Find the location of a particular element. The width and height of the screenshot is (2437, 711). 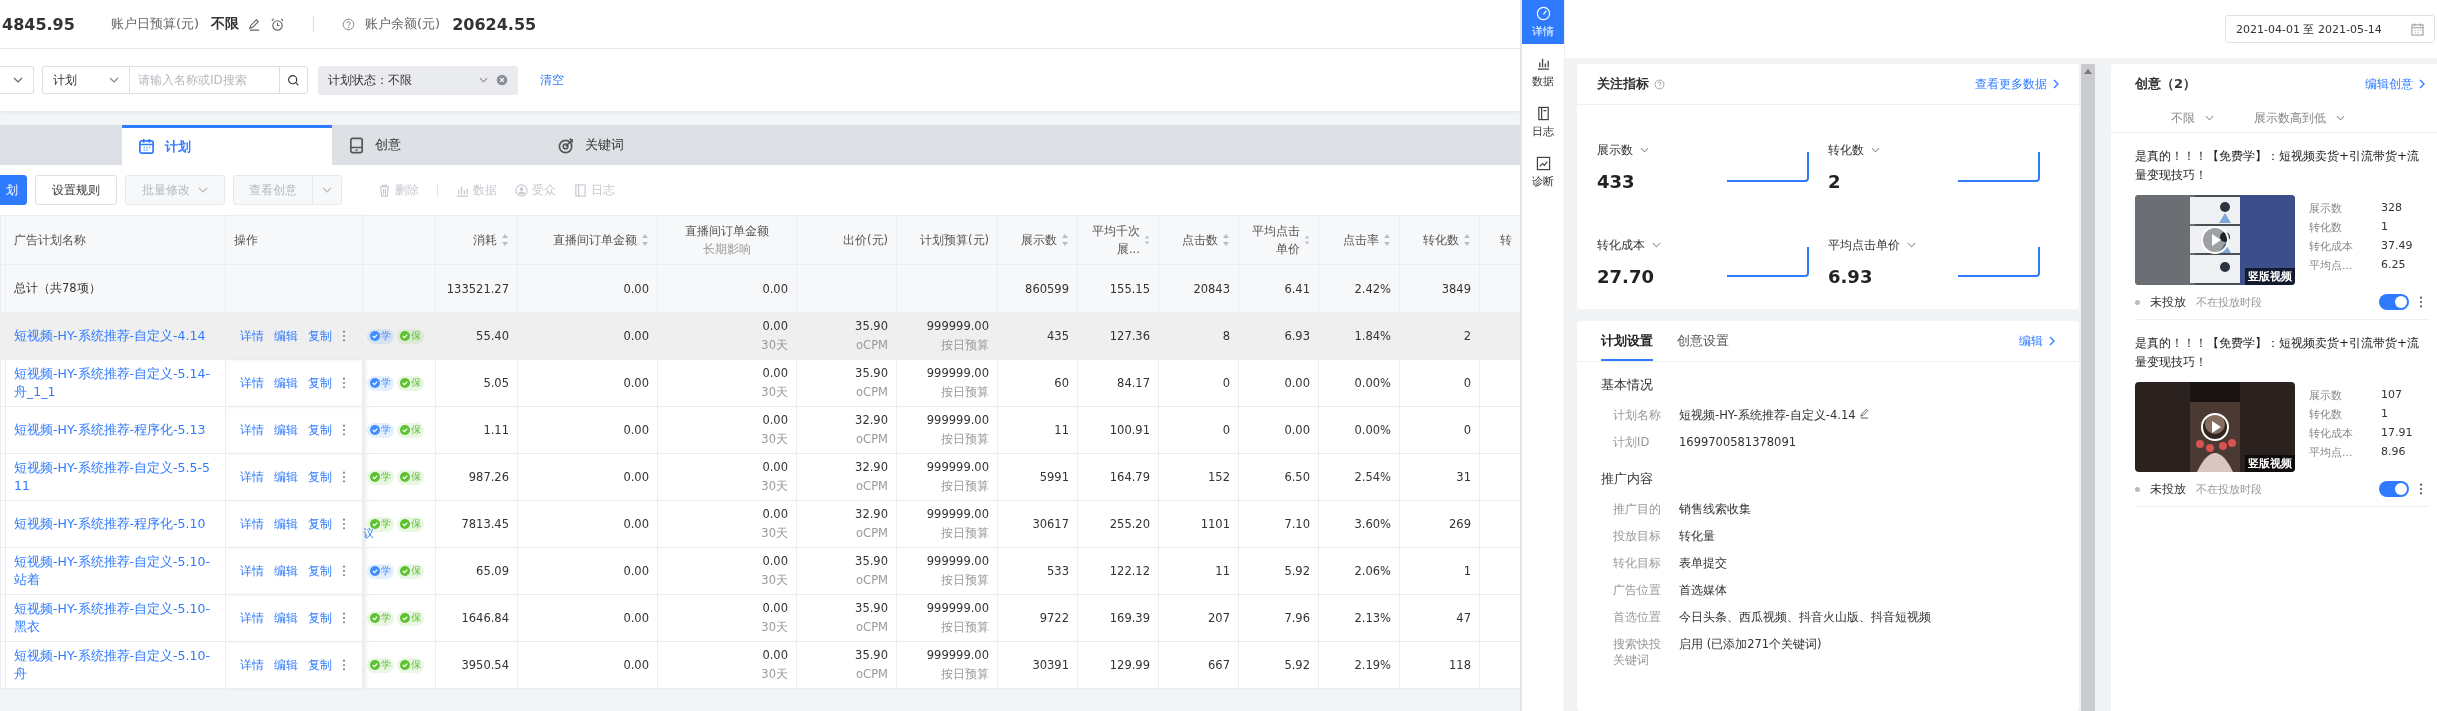

edit-icon is located at coordinates (1865, 413).